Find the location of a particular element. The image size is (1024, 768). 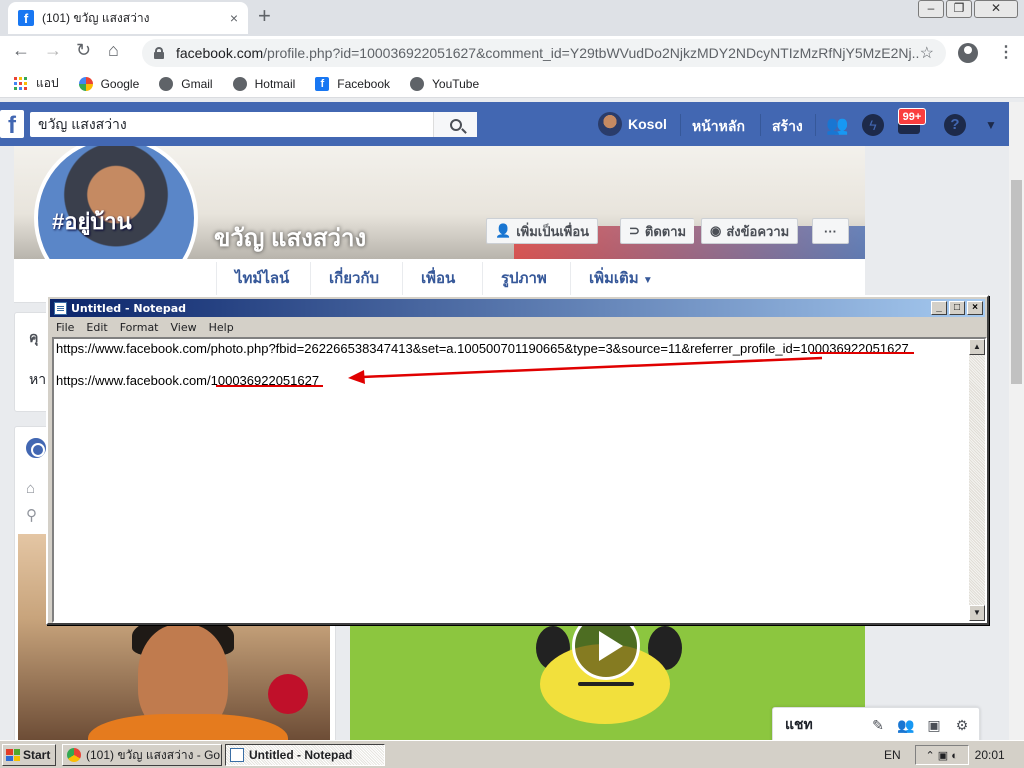

intro-text: หา is located at coordinates (38, 379).